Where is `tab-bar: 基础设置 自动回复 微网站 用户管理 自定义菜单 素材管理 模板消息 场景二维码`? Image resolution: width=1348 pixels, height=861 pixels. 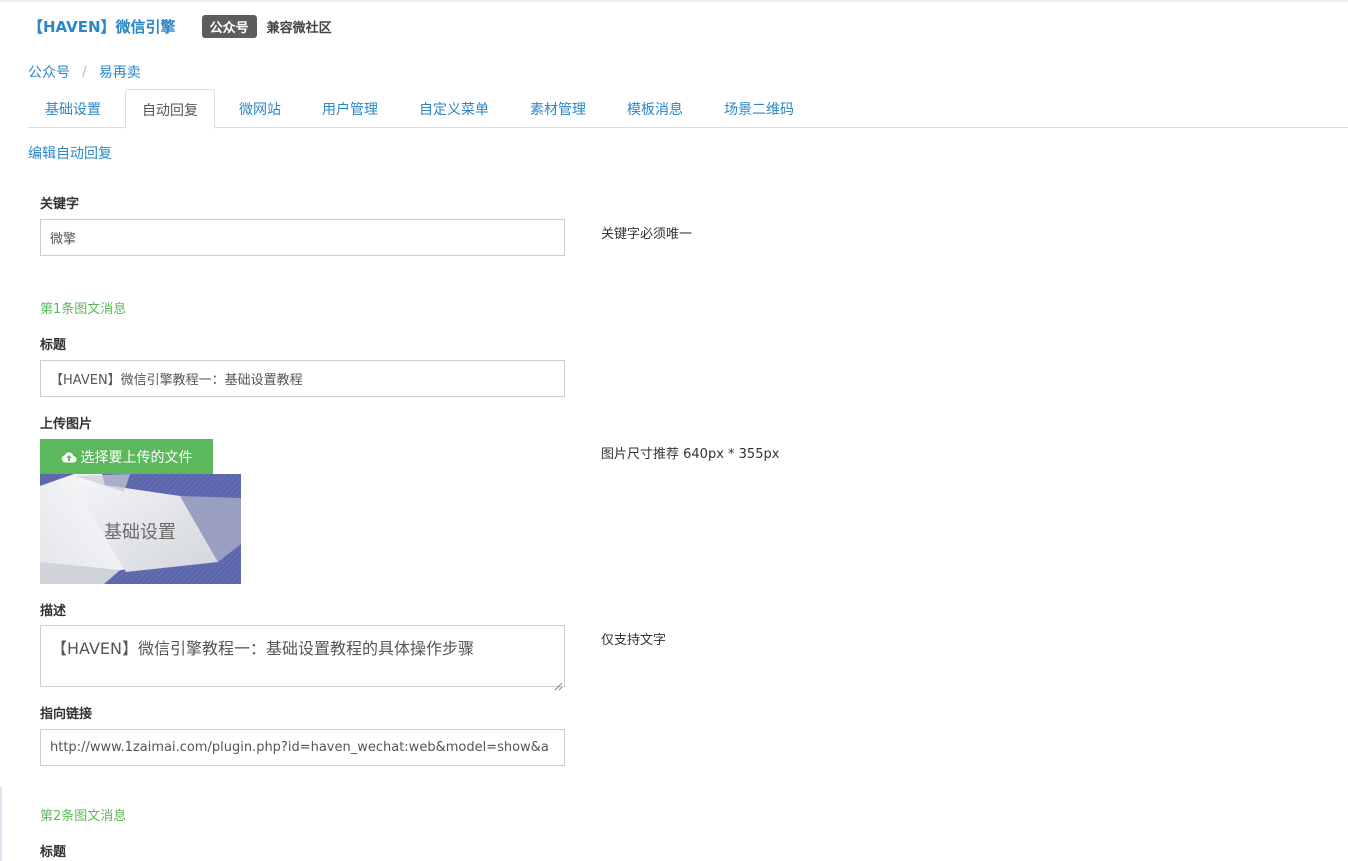 tab-bar: 基础设置 自动回复 微网站 用户管理 自定义菜单 素材管理 模板消息 场景二维码 is located at coordinates (688, 109).